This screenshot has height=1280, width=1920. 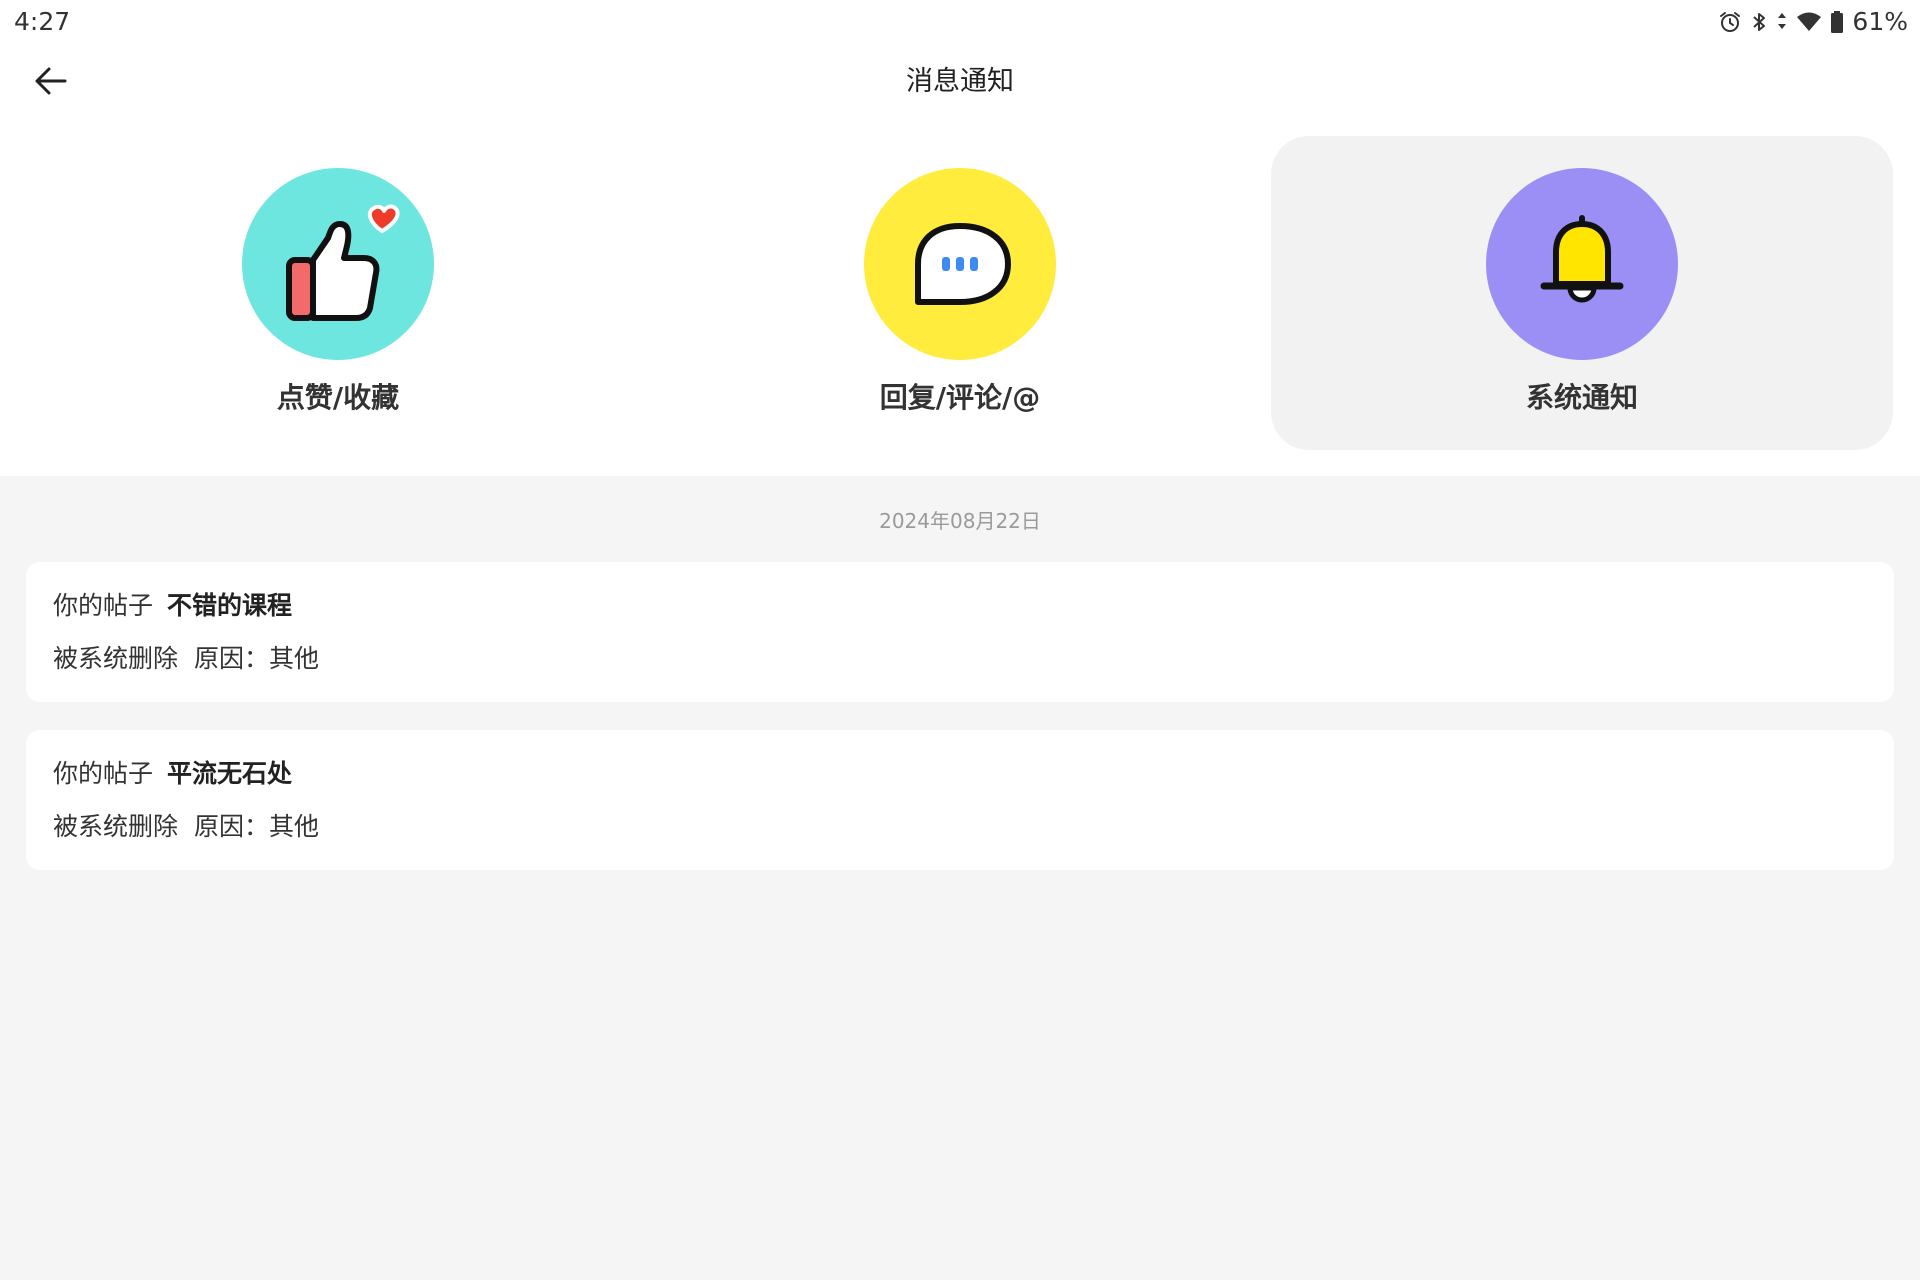 What do you see at coordinates (963, 264) in the screenshot?
I see `chat-bubble-icon` at bounding box center [963, 264].